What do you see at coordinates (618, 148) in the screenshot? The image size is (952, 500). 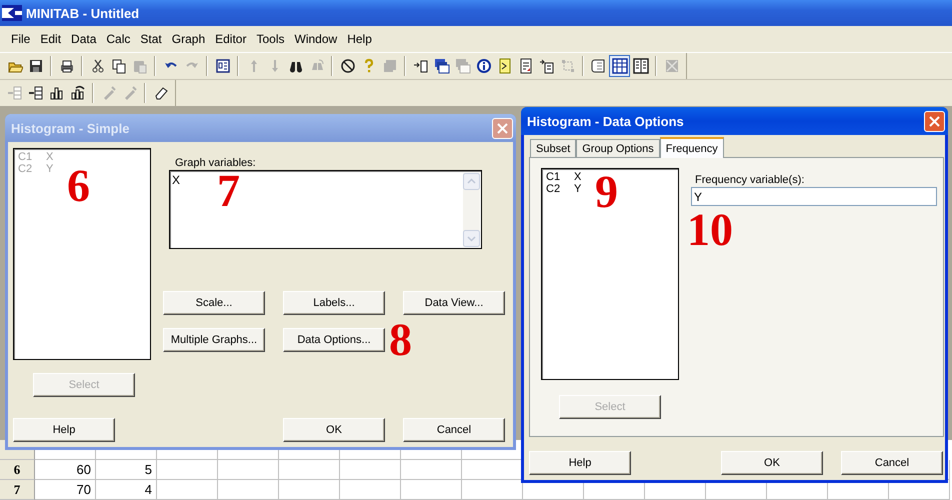 I see `tab: Group Options` at bounding box center [618, 148].